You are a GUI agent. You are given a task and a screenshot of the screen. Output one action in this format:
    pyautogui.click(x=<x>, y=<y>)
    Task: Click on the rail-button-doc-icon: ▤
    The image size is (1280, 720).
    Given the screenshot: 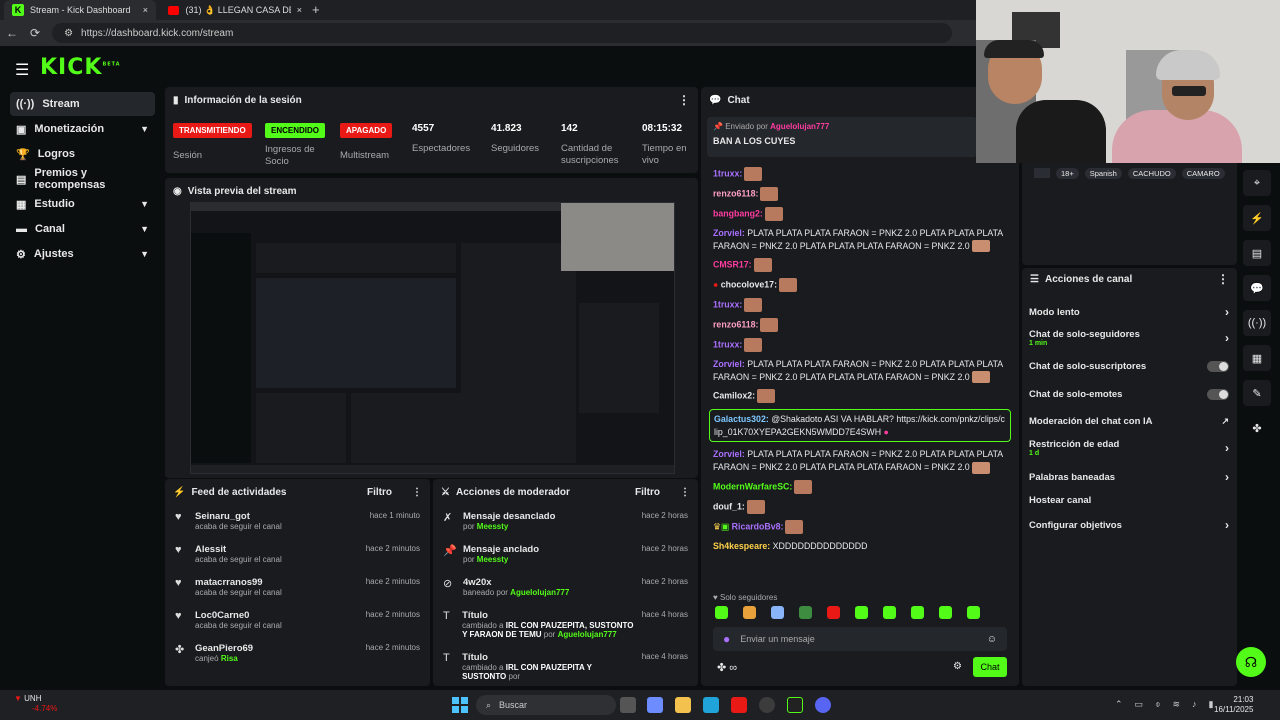 What is the action you would take?
    pyautogui.click(x=1257, y=253)
    